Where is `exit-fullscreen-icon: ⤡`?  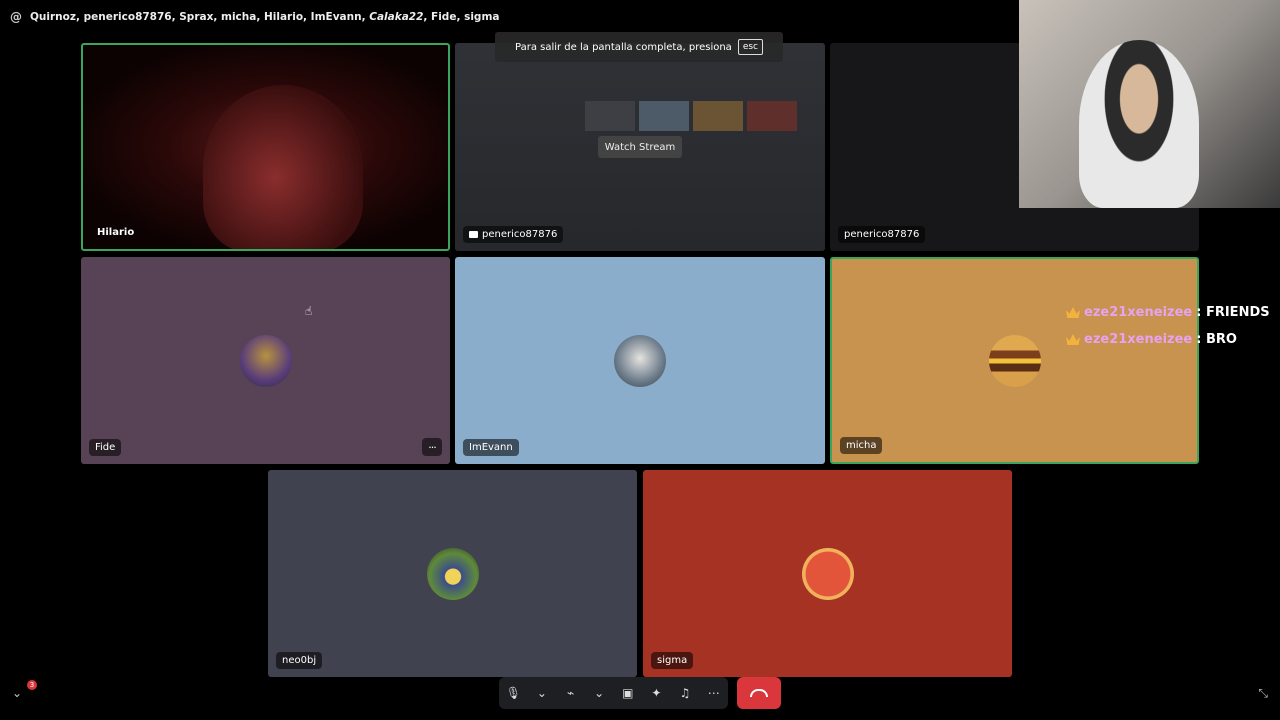
exit-fullscreen-icon: ⤡ is located at coordinates (1263, 693).